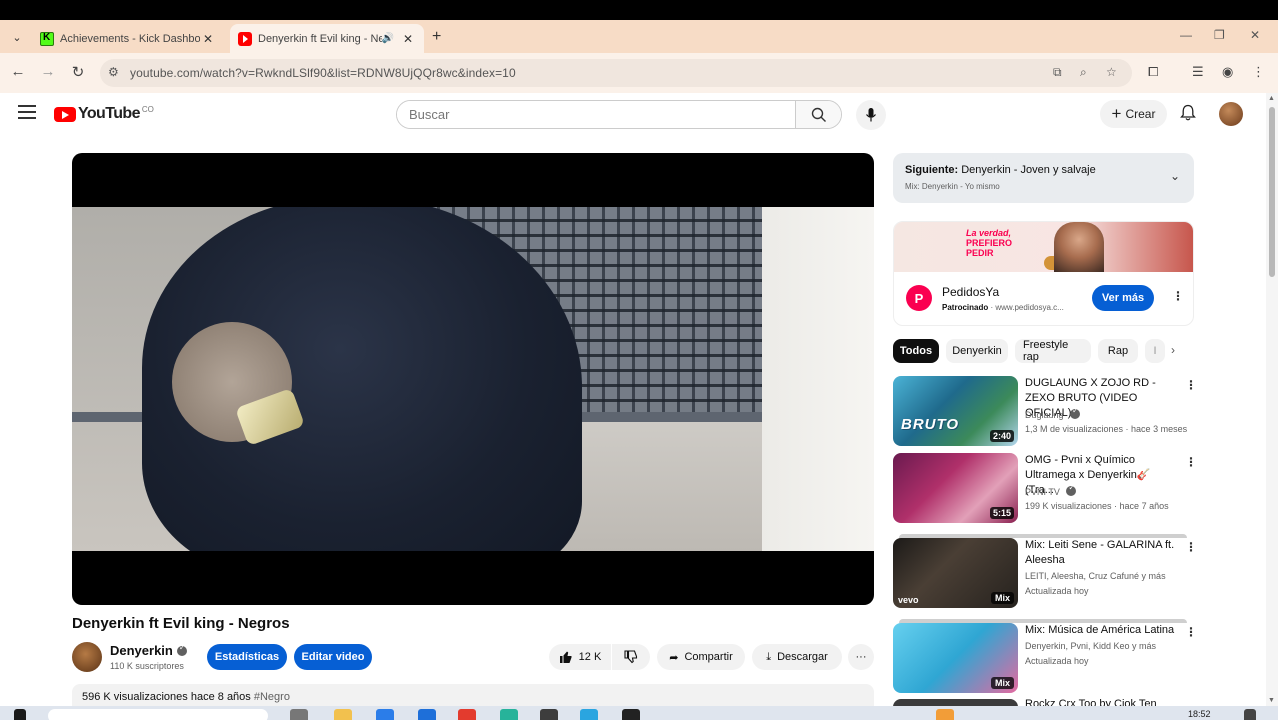  I want to click on channel-name-text: Denyerkin, so click(141, 650).